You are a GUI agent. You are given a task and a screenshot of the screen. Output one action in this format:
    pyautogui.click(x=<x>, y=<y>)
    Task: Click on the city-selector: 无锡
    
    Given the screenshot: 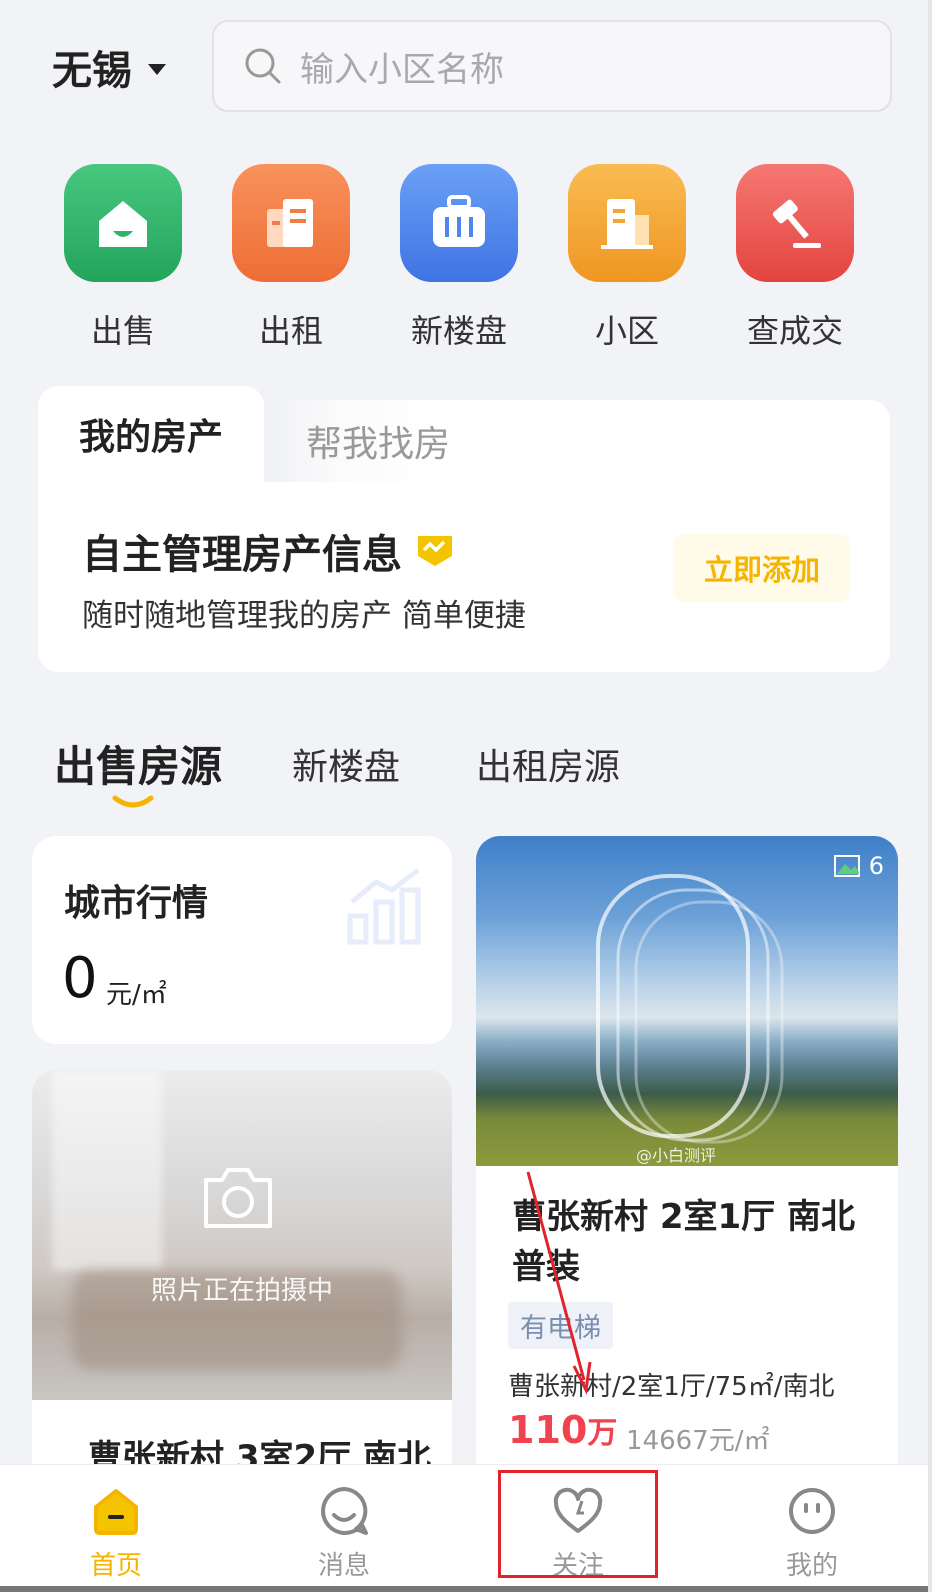 What is the action you would take?
    pyautogui.click(x=109, y=67)
    